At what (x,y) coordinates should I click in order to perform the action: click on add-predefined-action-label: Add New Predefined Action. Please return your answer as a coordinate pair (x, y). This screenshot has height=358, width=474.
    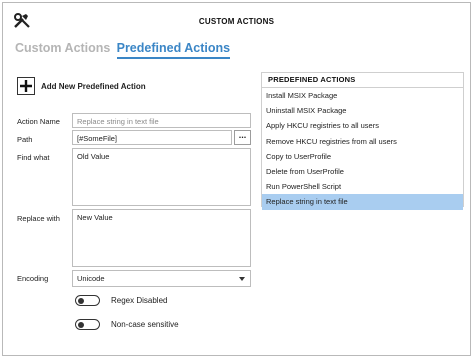
    Looking at the image, I should click on (93, 86).